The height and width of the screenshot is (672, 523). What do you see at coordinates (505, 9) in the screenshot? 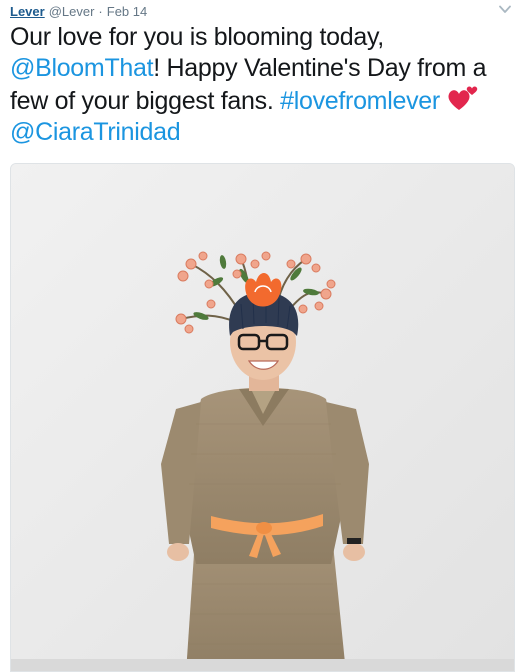
I see `chevron-down-icon` at bounding box center [505, 9].